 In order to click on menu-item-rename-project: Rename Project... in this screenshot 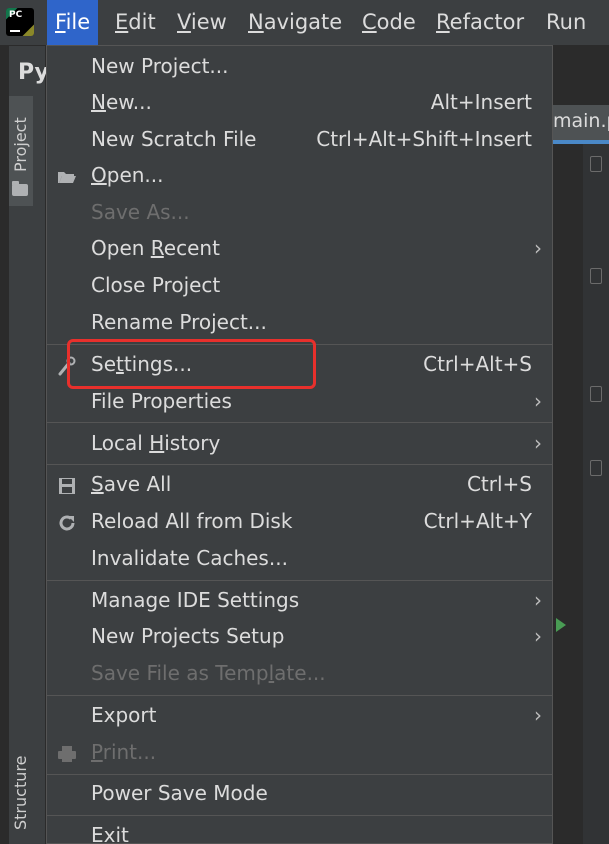, I will do `click(299, 324)`.